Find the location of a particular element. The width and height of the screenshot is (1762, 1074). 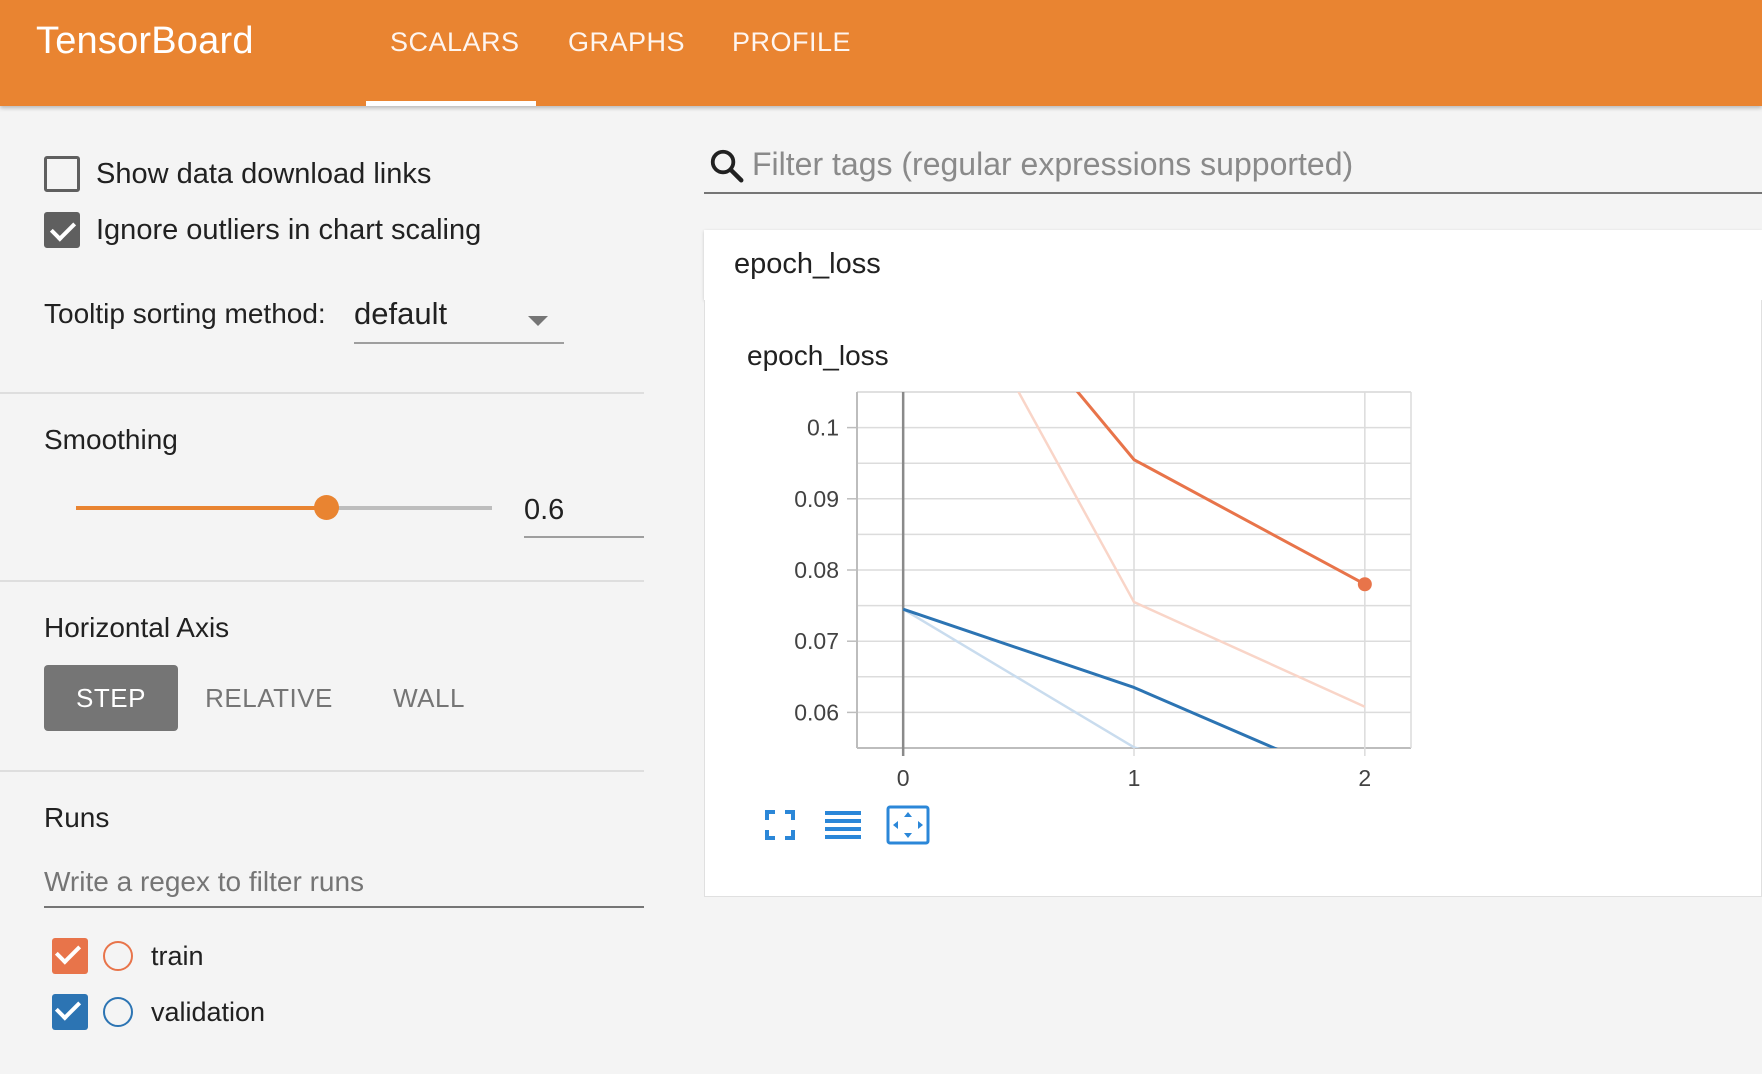

run-validation-label: validation is located at coordinates (208, 1011).